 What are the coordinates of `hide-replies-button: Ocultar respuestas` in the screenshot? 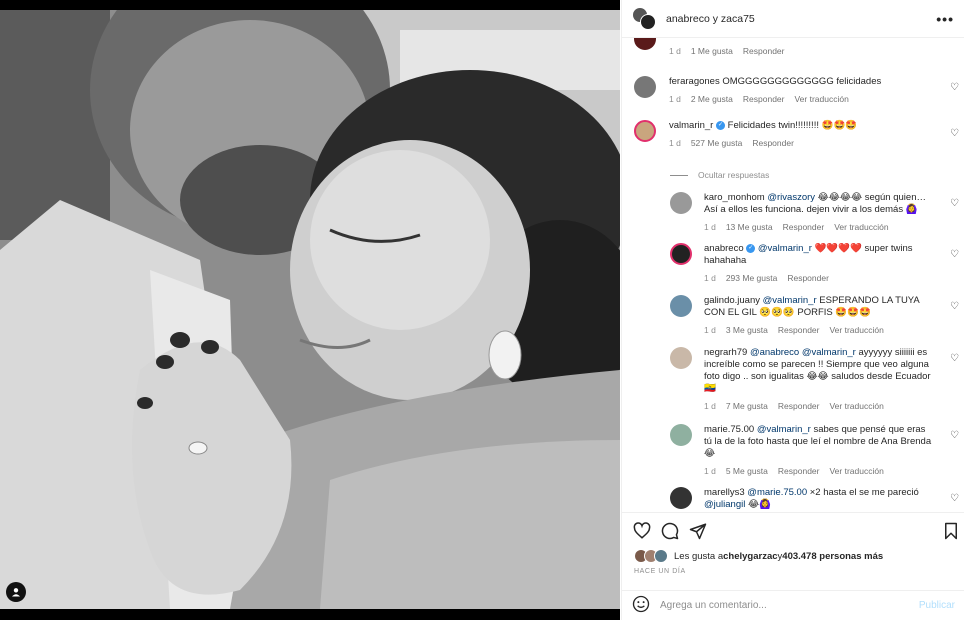 It's located at (719, 175).